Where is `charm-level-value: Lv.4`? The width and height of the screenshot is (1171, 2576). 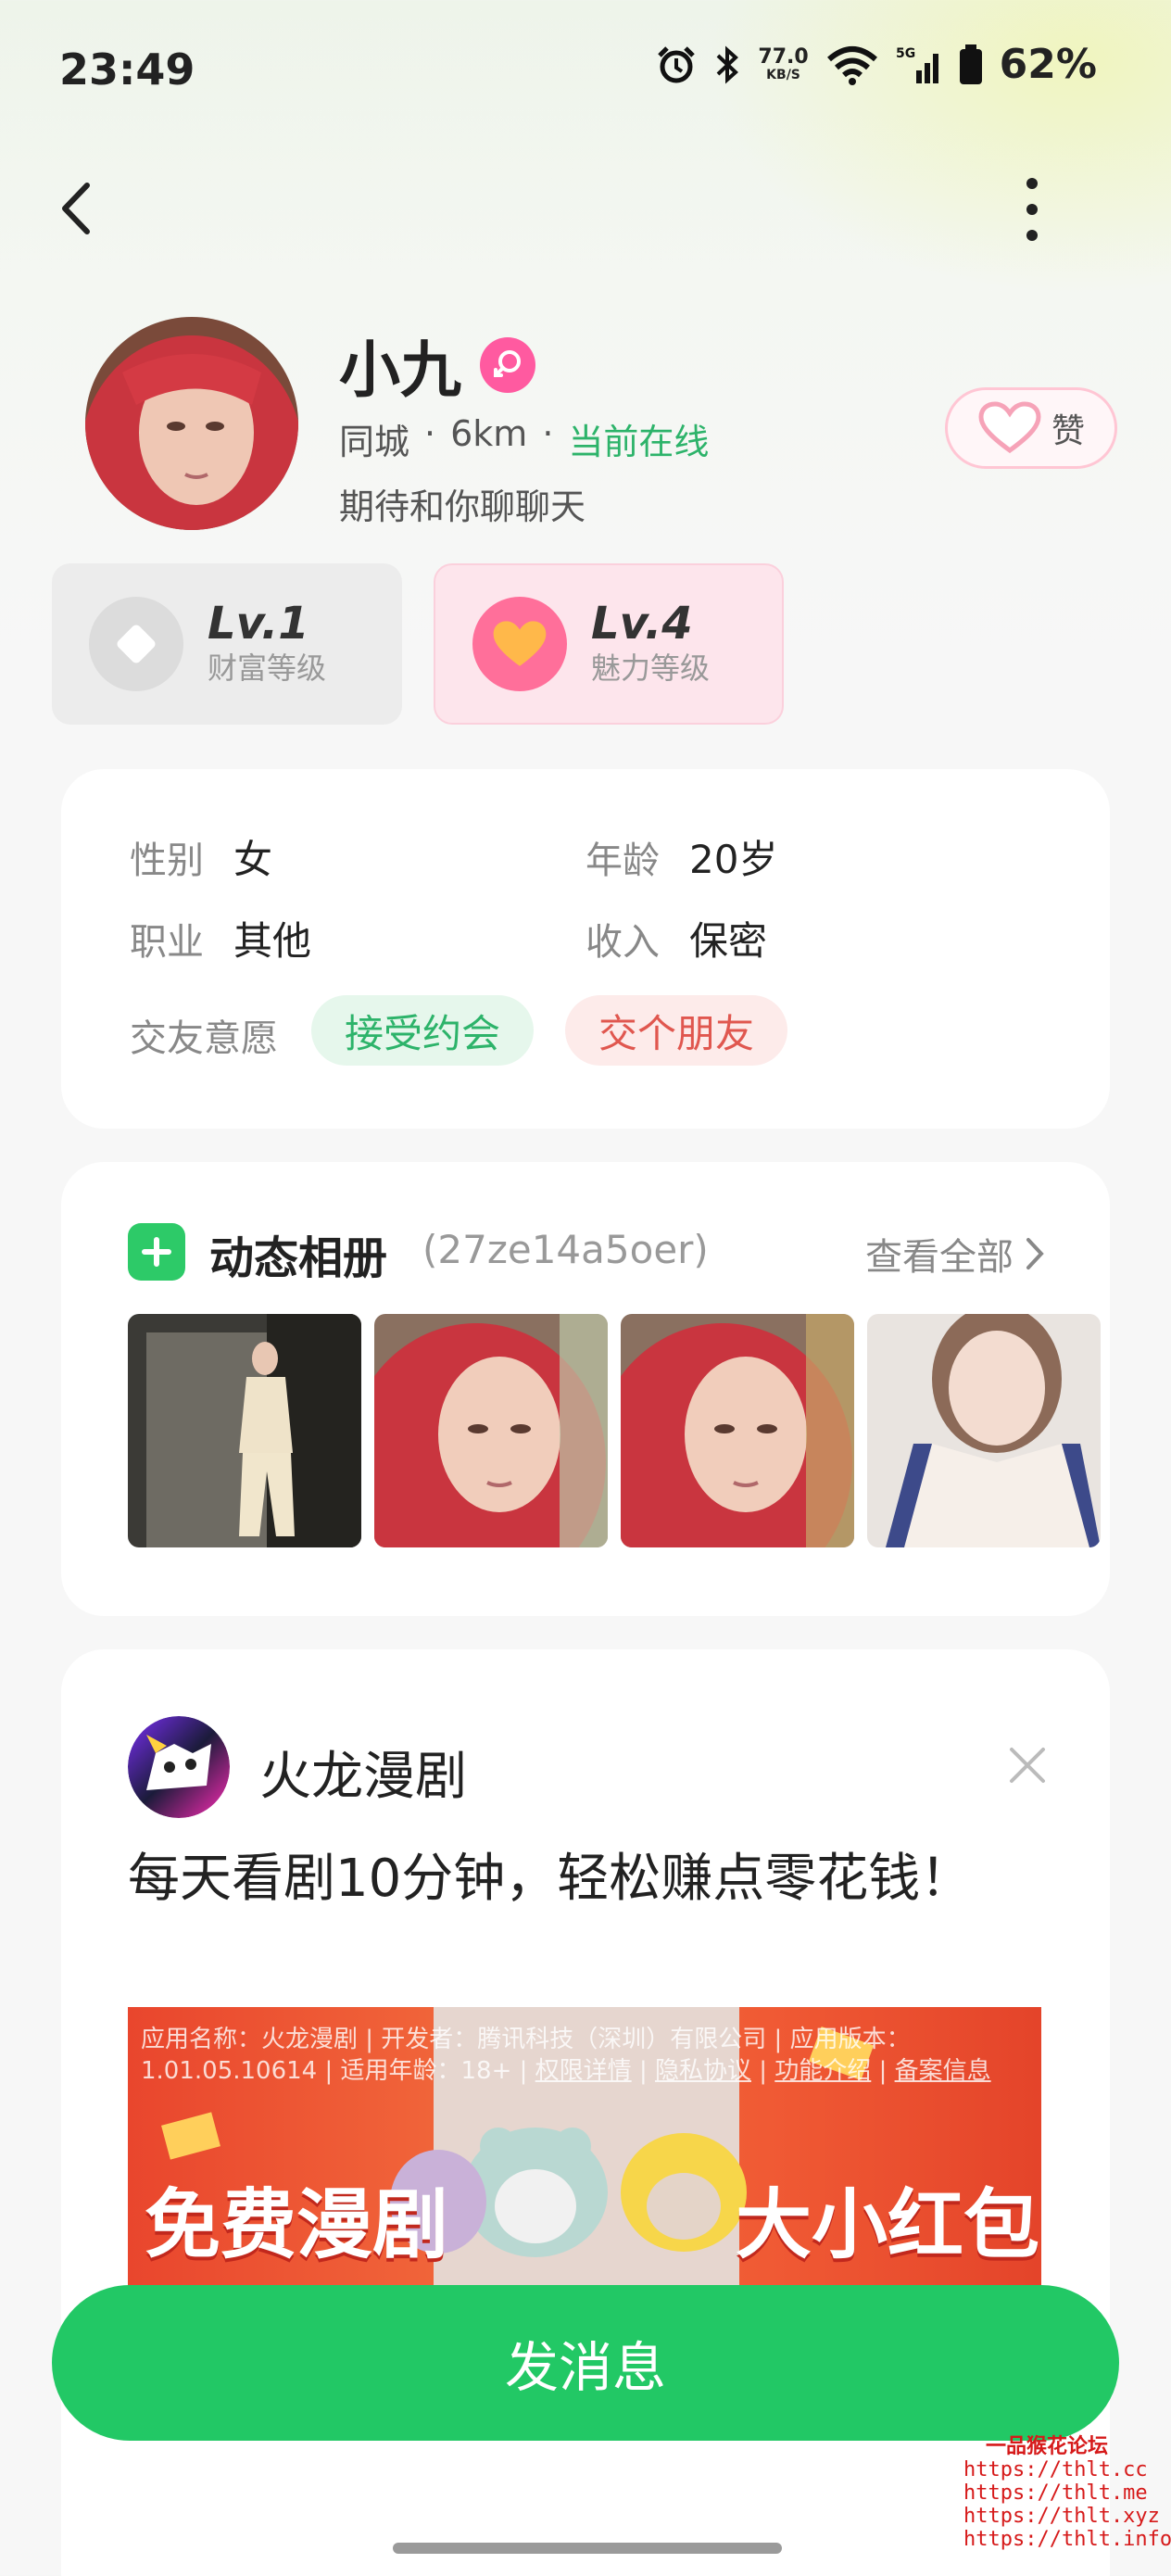 charm-level-value: Lv.4 is located at coordinates (642, 624).